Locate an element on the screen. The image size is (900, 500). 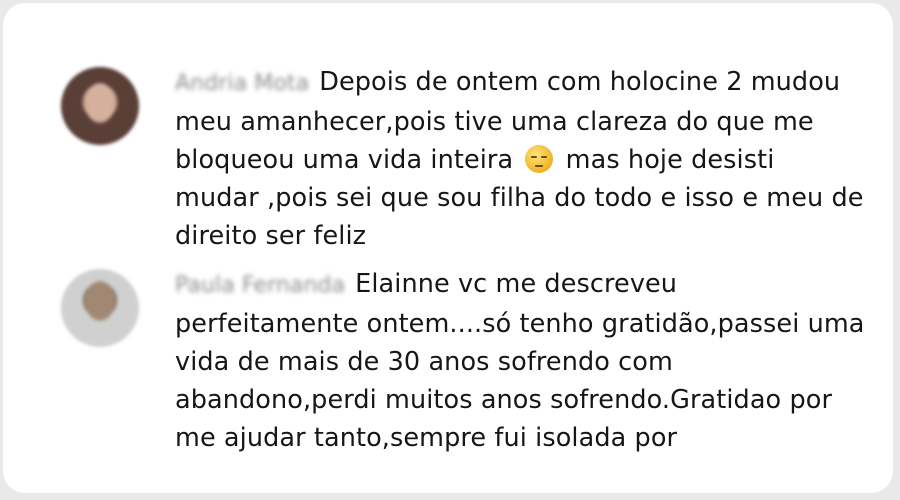
comment-author: Andria Mota is located at coordinates (242, 84).